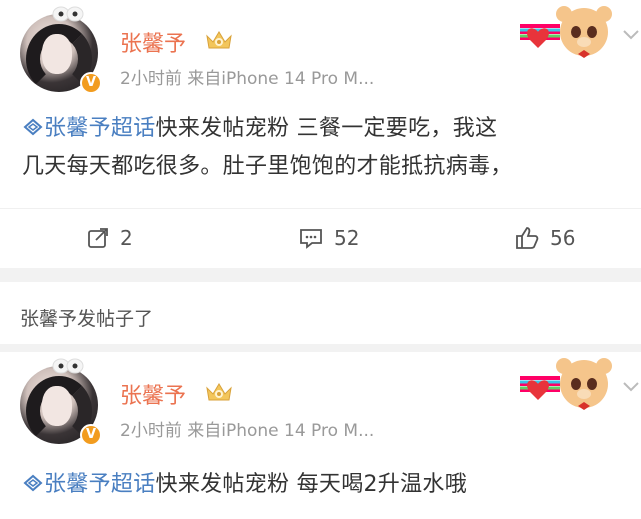  Describe the element at coordinates (326, 128) in the screenshot. I see `post-text-line-1: 快来发帖宠粉 三餐一定要吃，我这` at that location.